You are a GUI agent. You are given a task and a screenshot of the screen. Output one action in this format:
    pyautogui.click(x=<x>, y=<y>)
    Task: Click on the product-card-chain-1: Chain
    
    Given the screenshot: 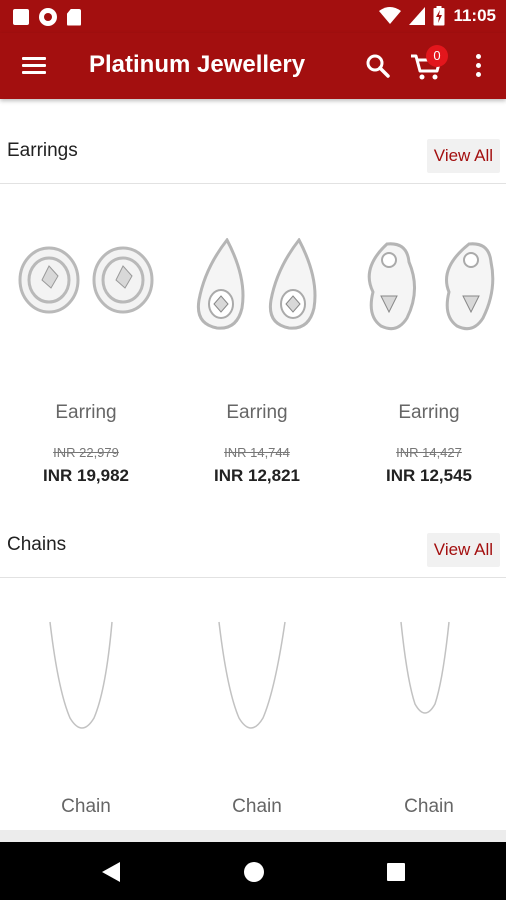 What is the action you would take?
    pyautogui.click(x=86, y=712)
    